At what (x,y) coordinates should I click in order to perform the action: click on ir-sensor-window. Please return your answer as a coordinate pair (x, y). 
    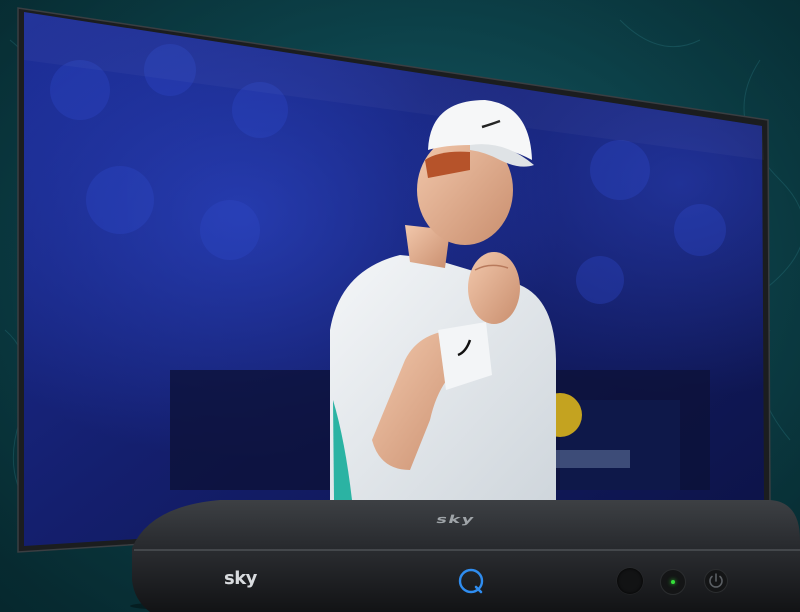
    Looking at the image, I should click on (630, 581).